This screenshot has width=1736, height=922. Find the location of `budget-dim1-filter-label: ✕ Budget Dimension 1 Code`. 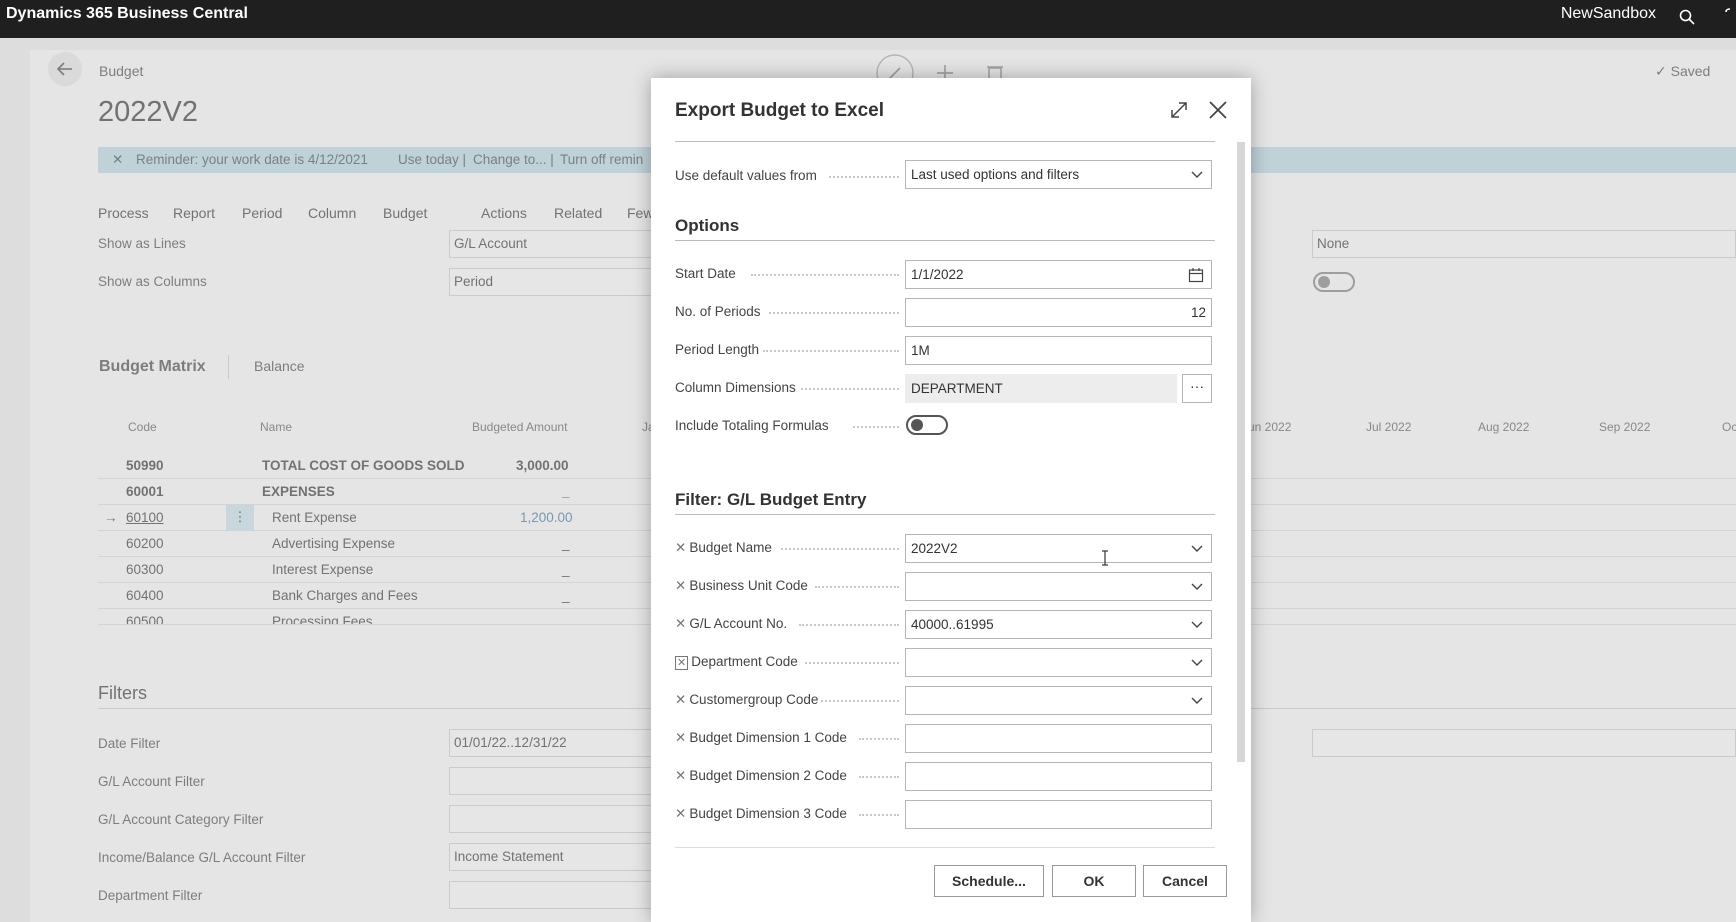

budget-dim1-filter-label: ✕ Budget Dimension 1 Code is located at coordinates (761, 738).